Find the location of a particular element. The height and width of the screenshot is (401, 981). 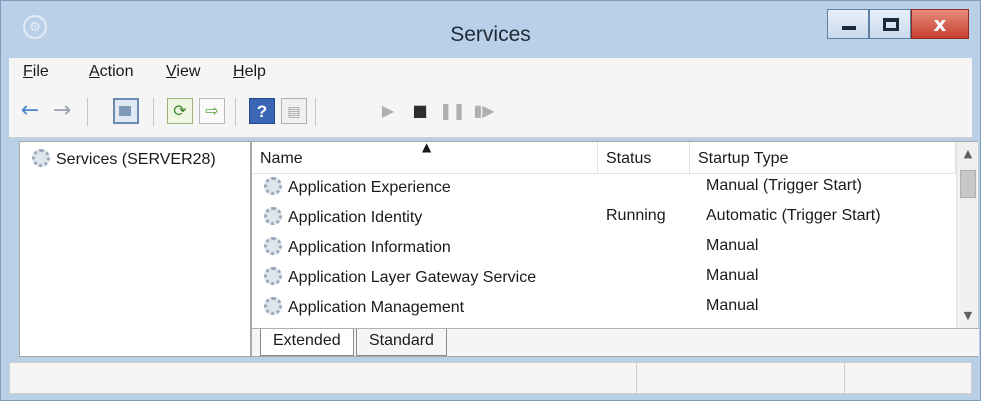

close-icon: x is located at coordinates (940, 24).